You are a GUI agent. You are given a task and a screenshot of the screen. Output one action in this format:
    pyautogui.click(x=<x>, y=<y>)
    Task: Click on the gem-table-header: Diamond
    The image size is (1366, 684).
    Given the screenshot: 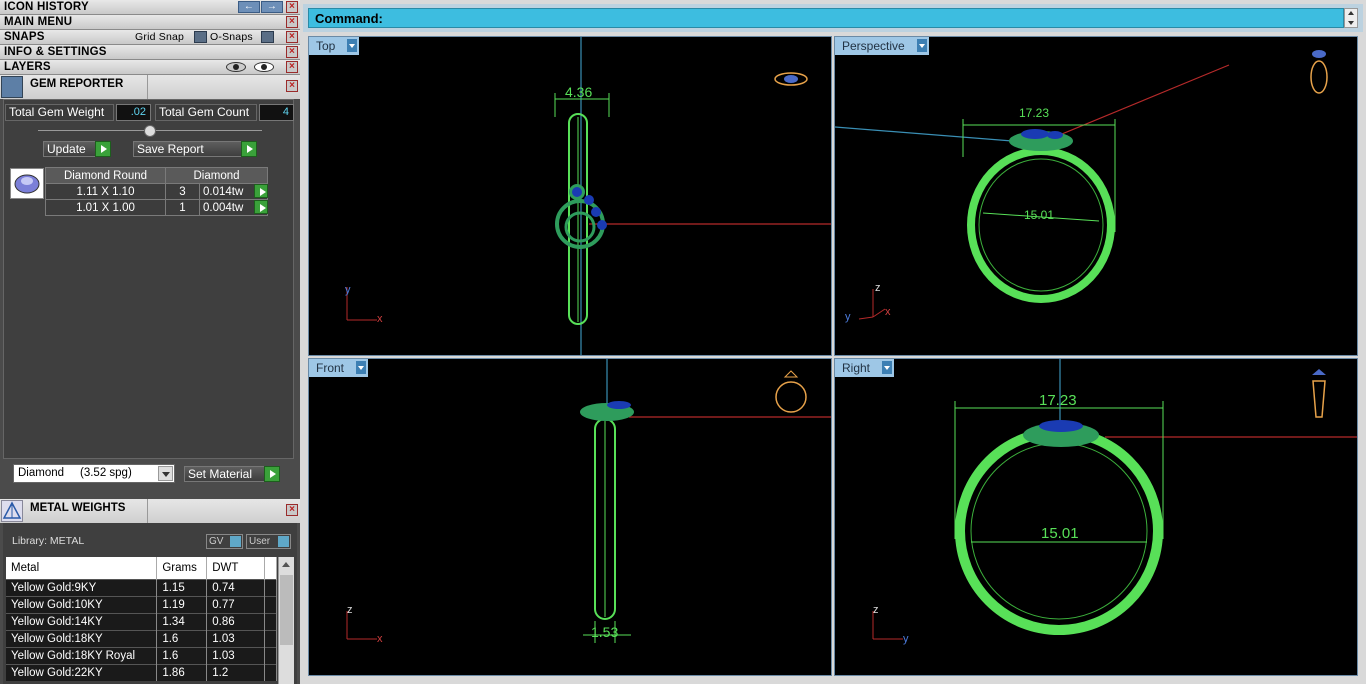 What is the action you would take?
    pyautogui.click(x=216, y=175)
    